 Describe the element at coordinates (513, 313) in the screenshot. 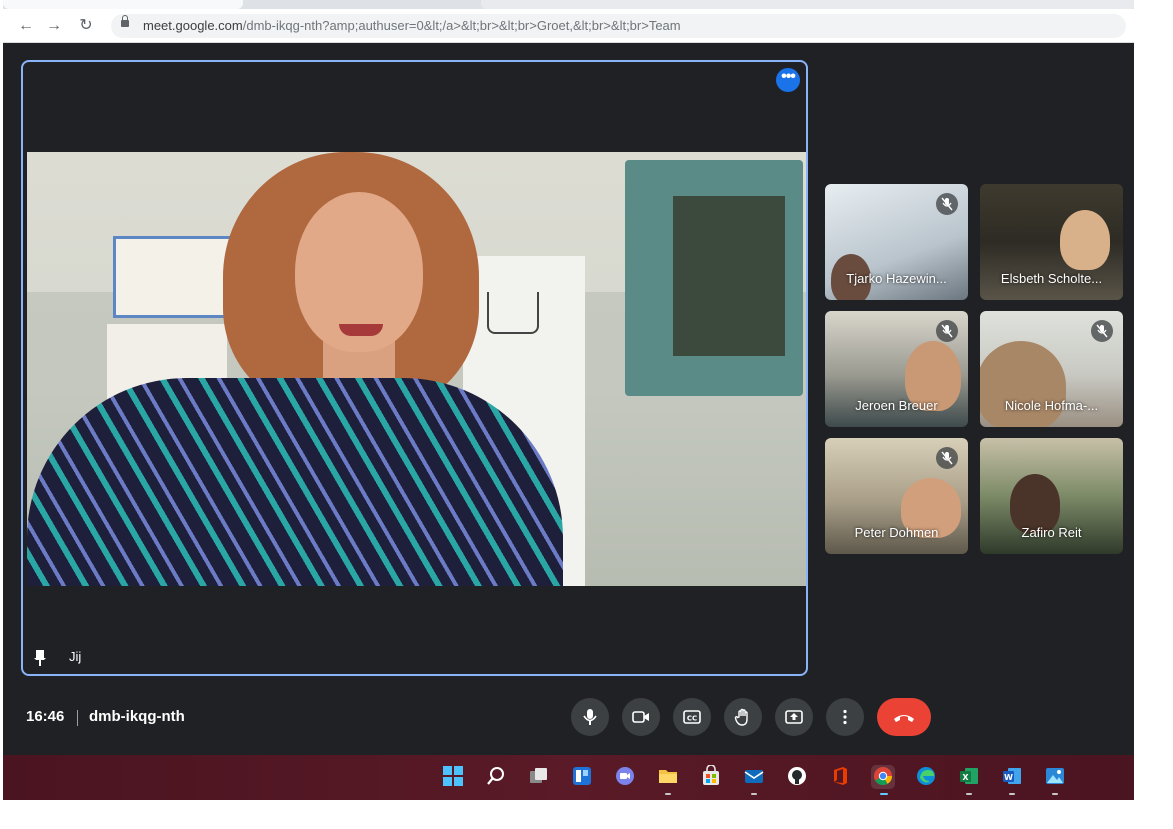

I see `cupcake-drawing` at that location.